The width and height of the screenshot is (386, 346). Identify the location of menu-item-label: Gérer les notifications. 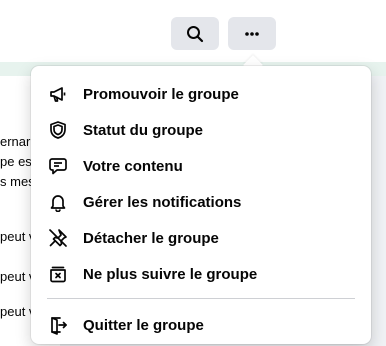
(162, 202).